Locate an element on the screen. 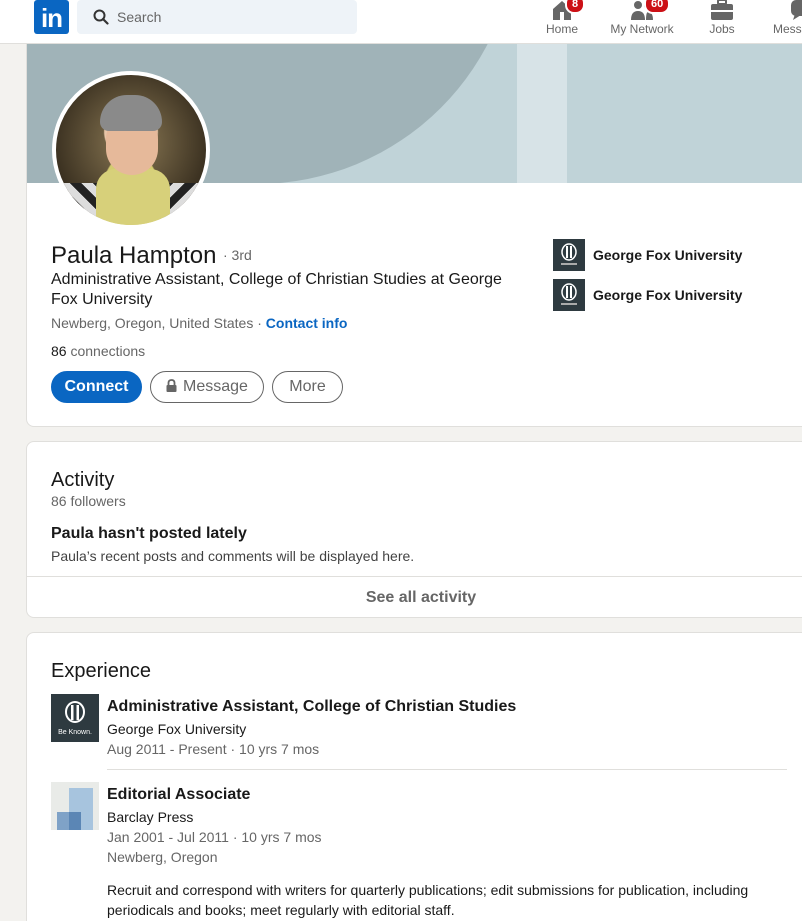 This screenshot has width=802, height=921. connections-label: connections is located at coordinates (106, 351).